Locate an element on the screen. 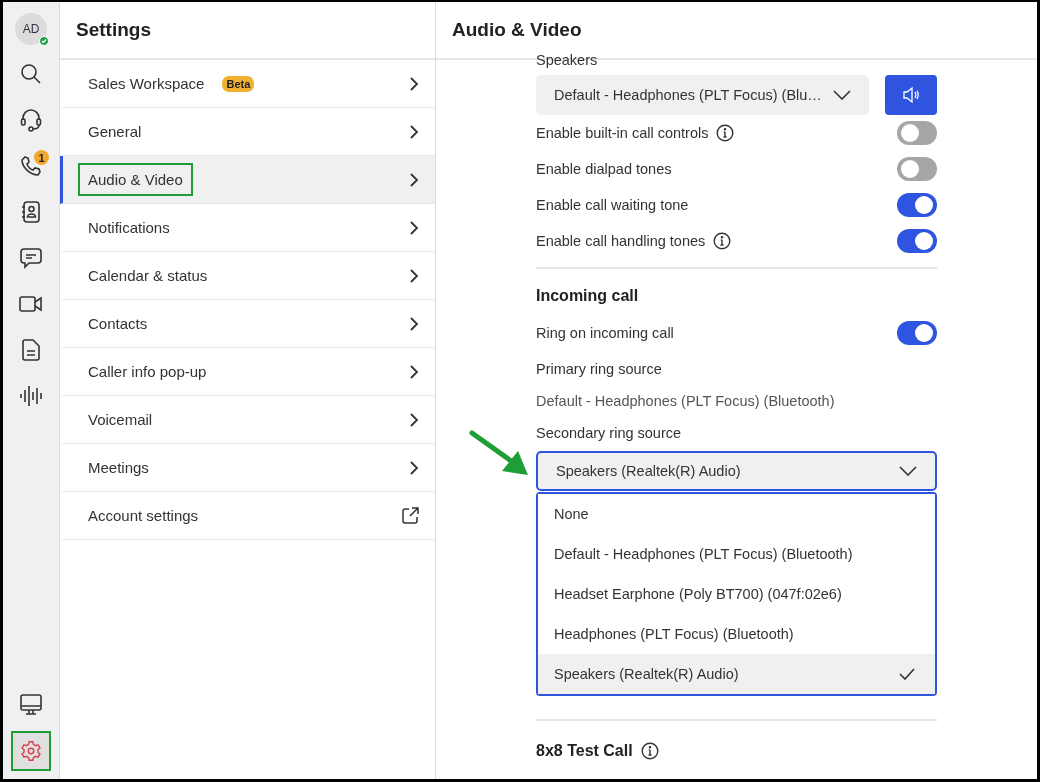 Image resolution: width=1040 pixels, height=782 pixels. document-icon is located at coordinates (31, 350).